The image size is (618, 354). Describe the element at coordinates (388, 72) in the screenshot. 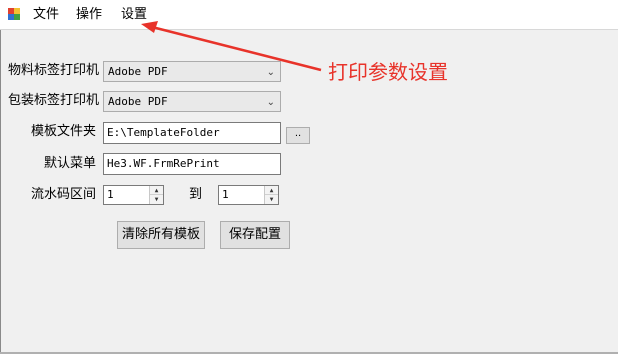

I see `annotation-label: 打印参数设置` at that location.